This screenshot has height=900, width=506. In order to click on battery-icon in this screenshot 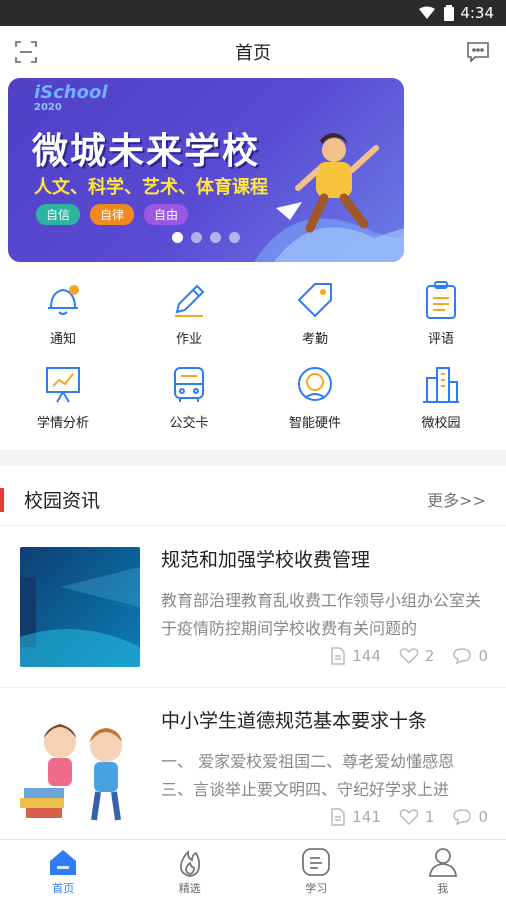, I will do `click(449, 13)`.